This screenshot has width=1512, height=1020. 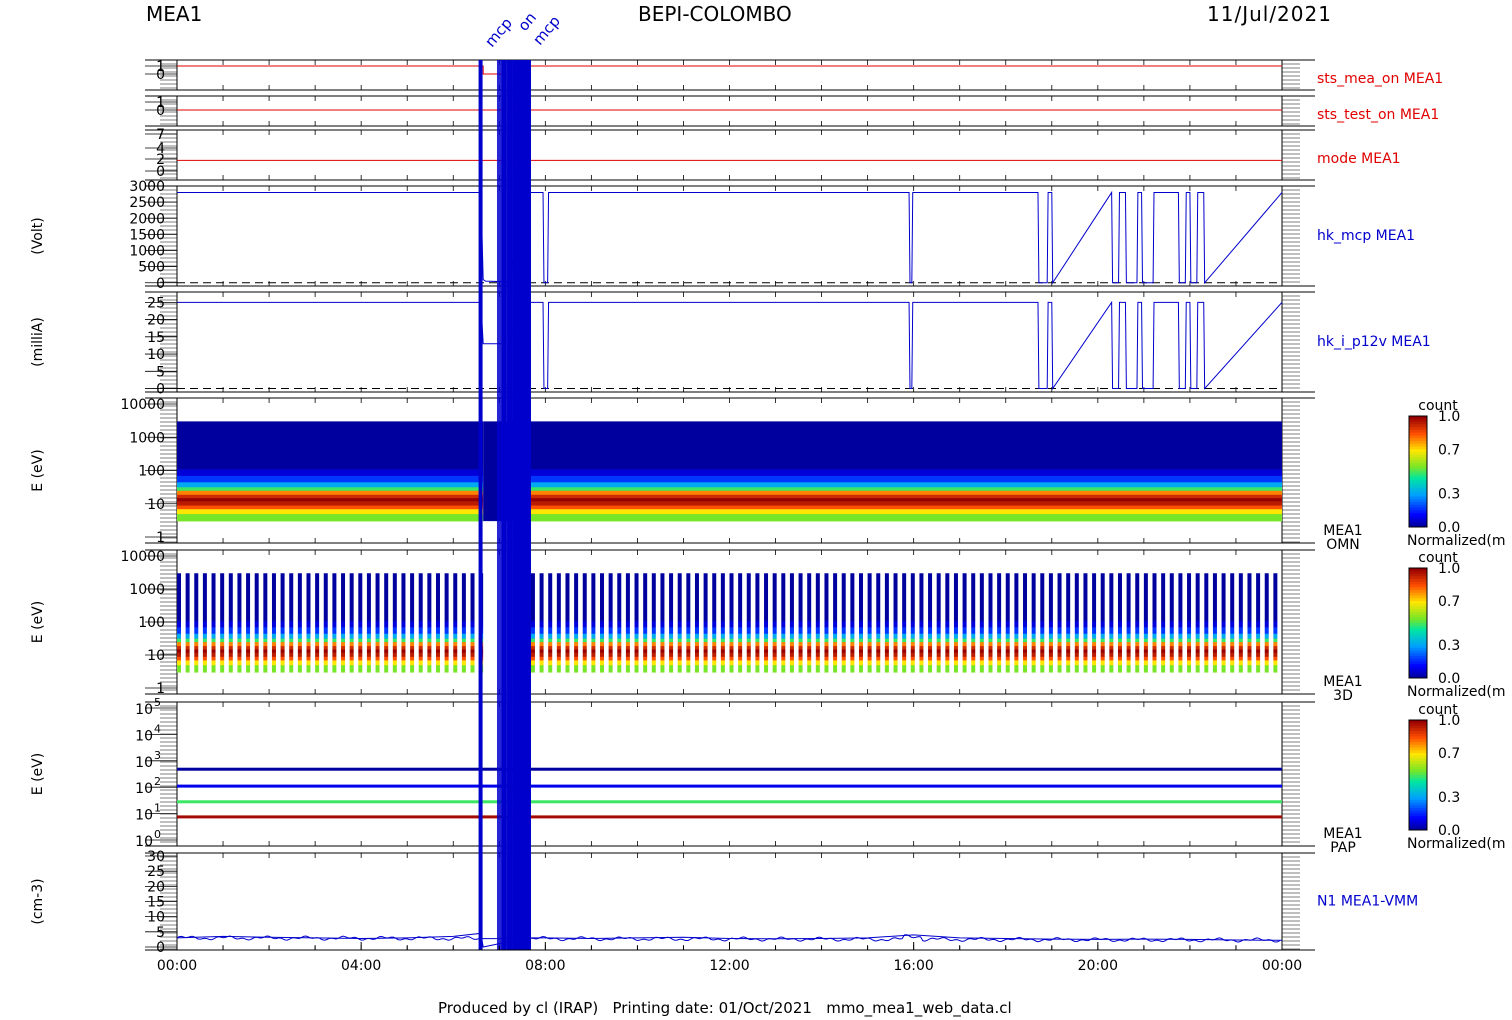 What do you see at coordinates (157, 702) in the screenshot?
I see `pap-ytick-exponent: 5` at bounding box center [157, 702].